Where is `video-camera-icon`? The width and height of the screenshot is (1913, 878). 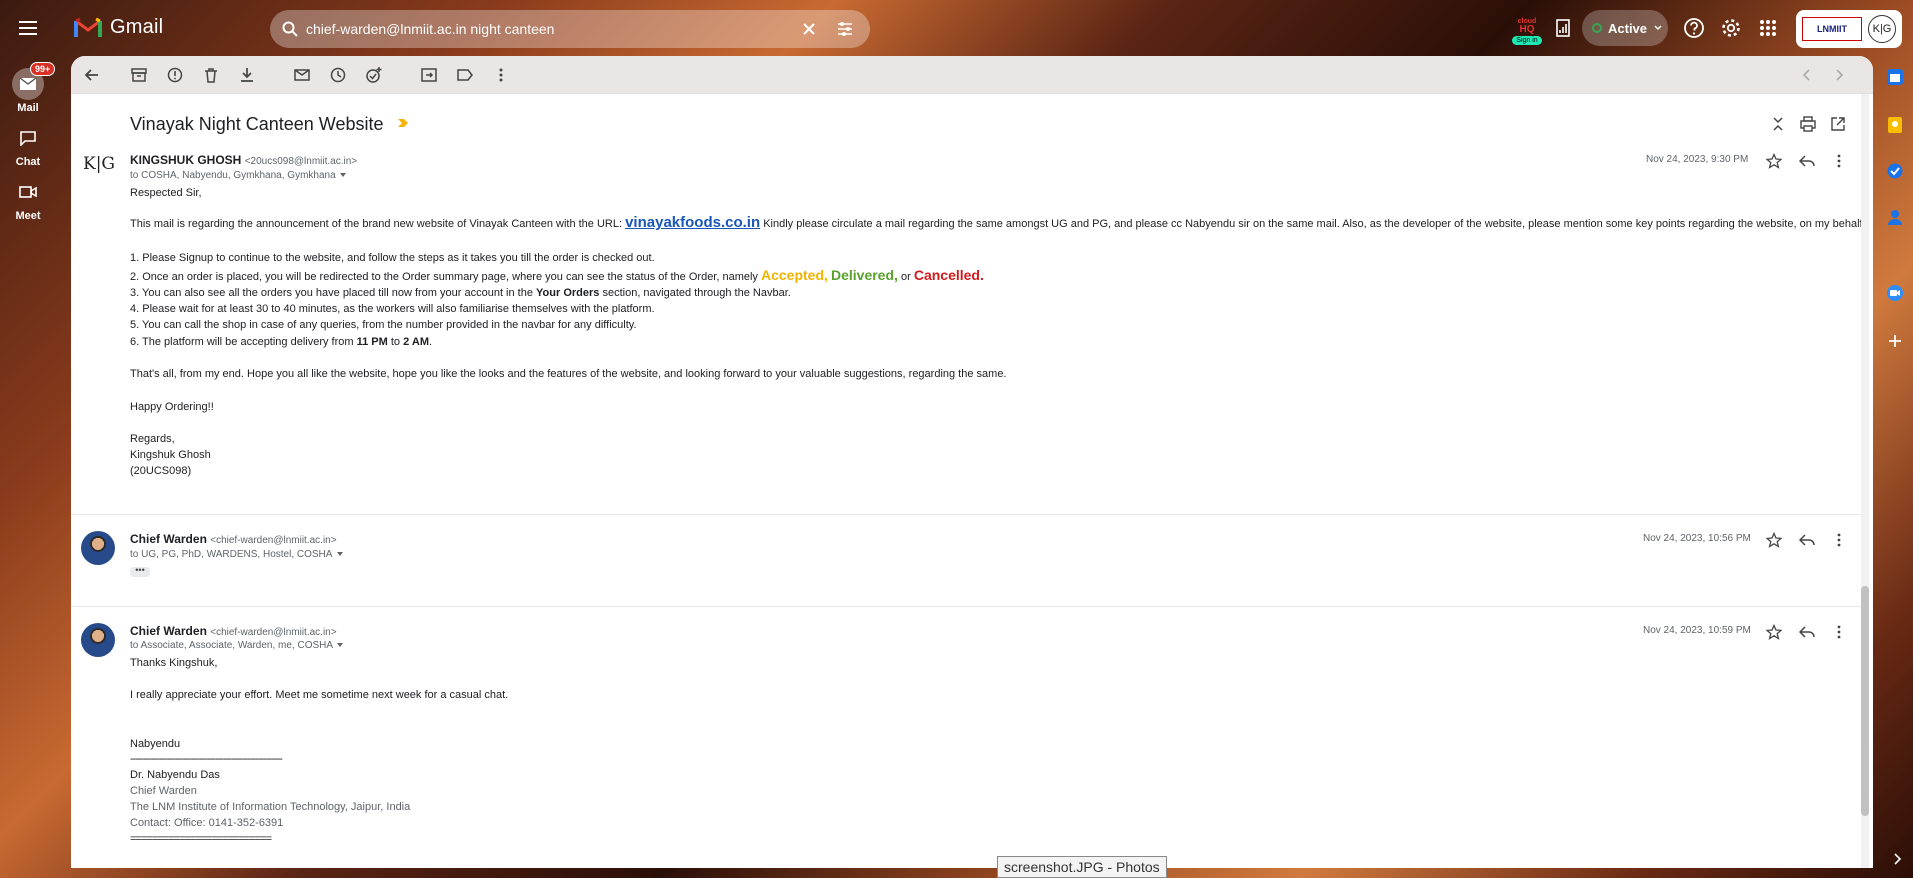
video-camera-icon is located at coordinates (28, 192).